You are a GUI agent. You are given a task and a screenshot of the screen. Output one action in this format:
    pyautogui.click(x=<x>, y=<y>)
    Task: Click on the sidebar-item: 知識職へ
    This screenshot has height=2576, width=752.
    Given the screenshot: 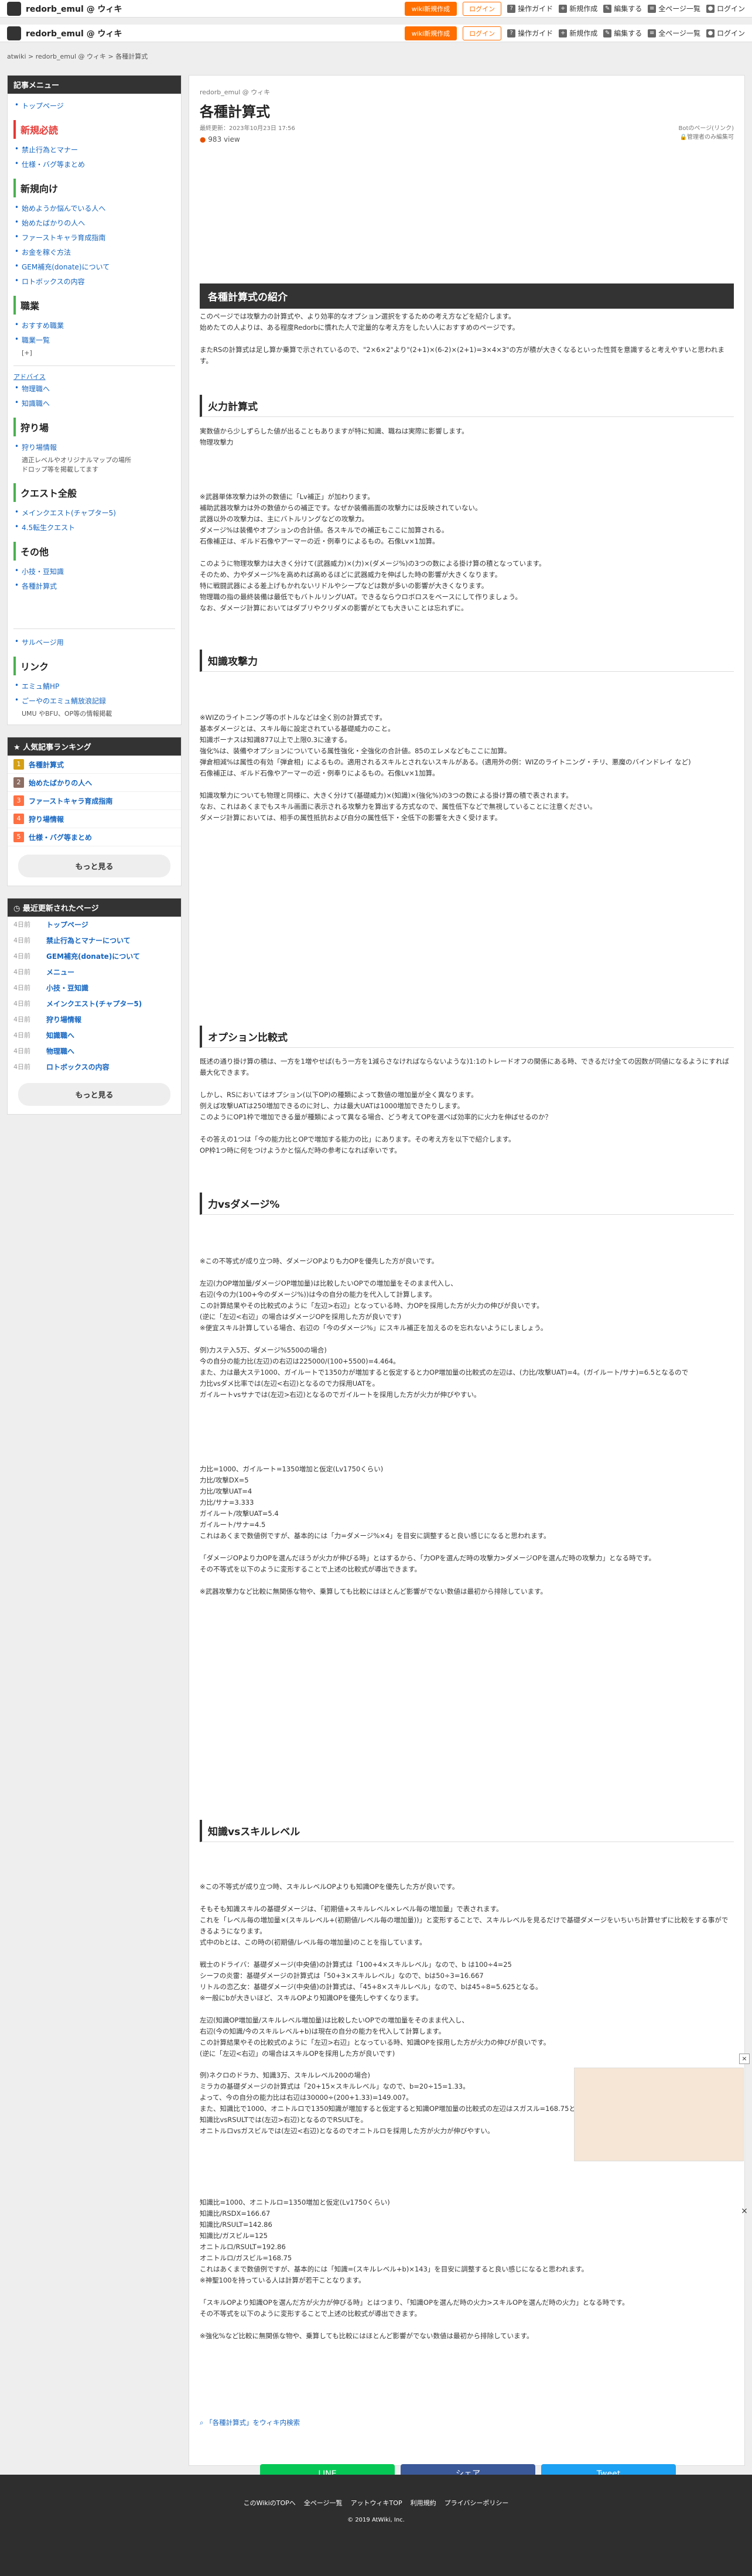 What is the action you would take?
    pyautogui.click(x=94, y=403)
    